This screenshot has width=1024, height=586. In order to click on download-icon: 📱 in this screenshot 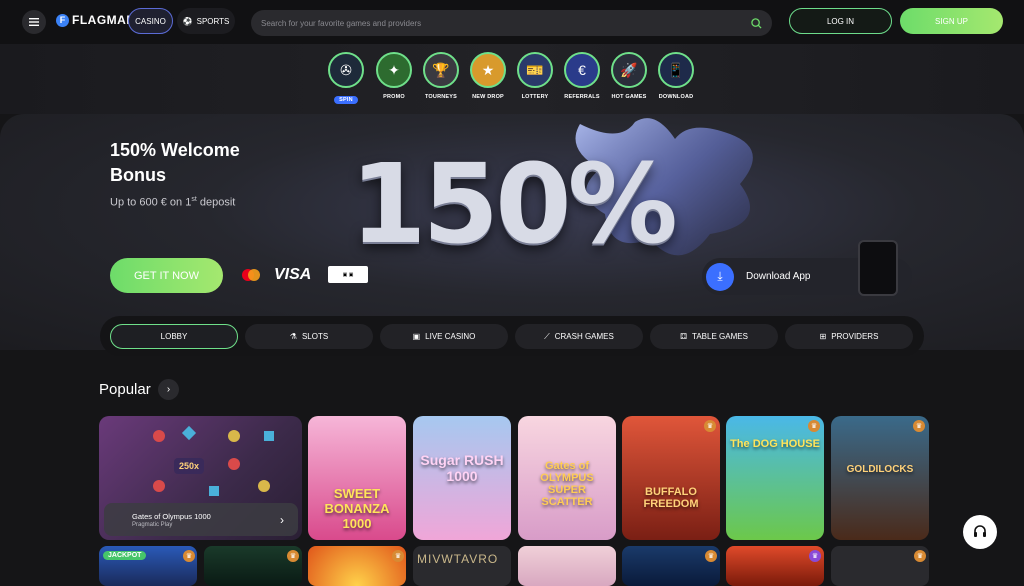, I will do `click(676, 70)`.